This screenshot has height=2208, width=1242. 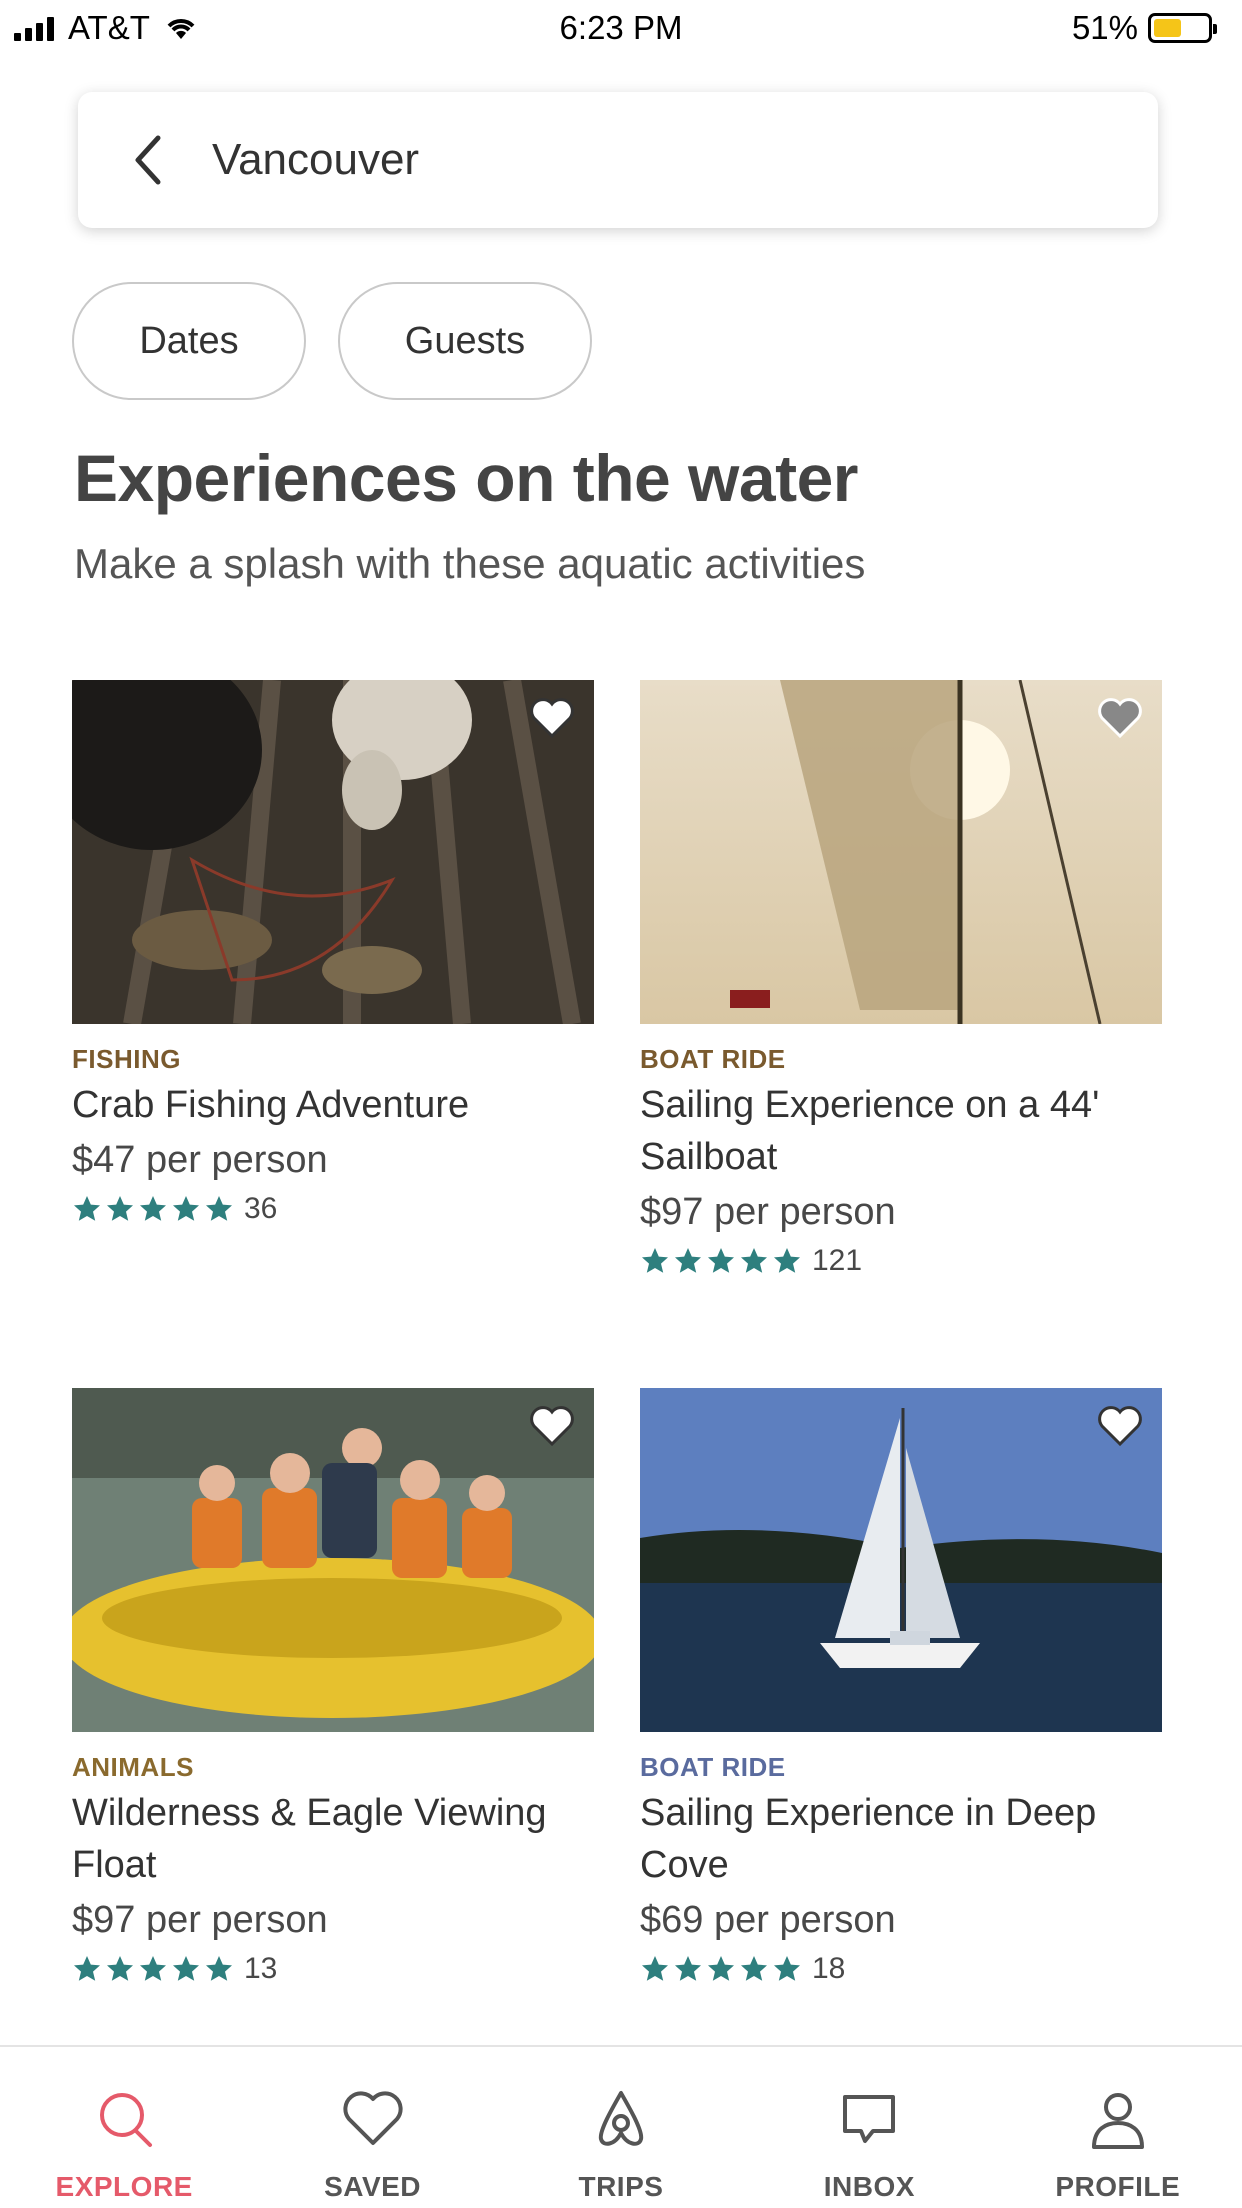 What do you see at coordinates (126, 1059) in the screenshot?
I see `card-category: FISHING` at bounding box center [126, 1059].